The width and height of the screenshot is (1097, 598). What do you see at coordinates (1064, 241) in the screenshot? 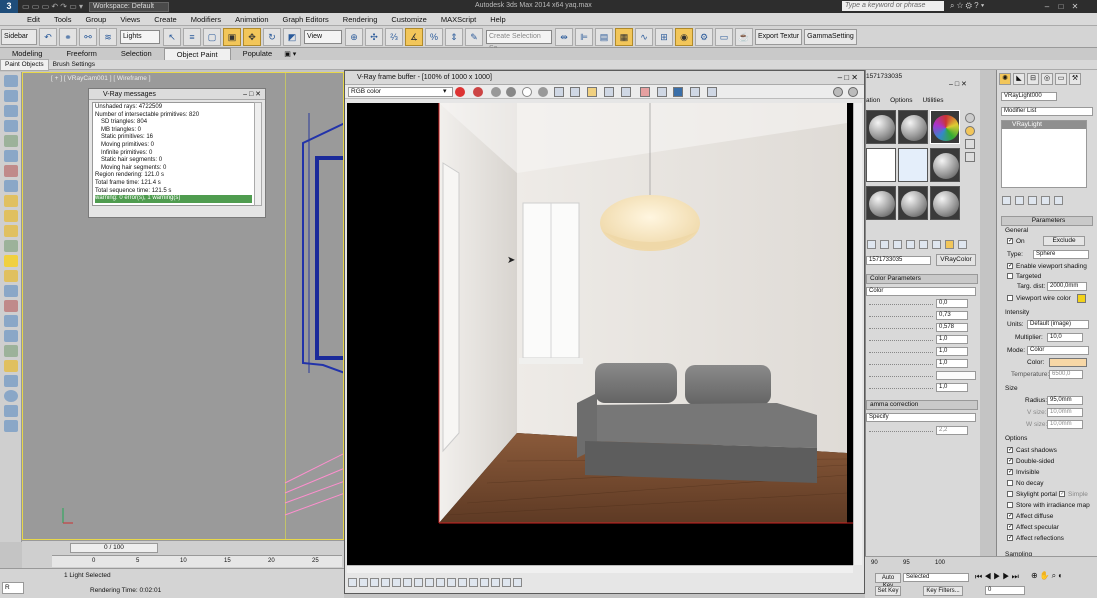
I see `exclude-button: Exclude` at bounding box center [1064, 241].